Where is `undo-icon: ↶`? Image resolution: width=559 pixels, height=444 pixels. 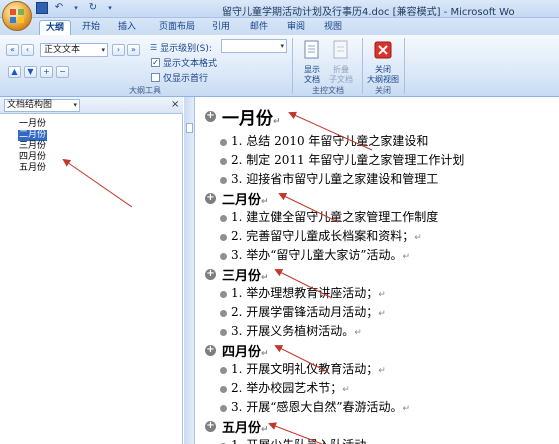 undo-icon: ↶ is located at coordinates (59, 8).